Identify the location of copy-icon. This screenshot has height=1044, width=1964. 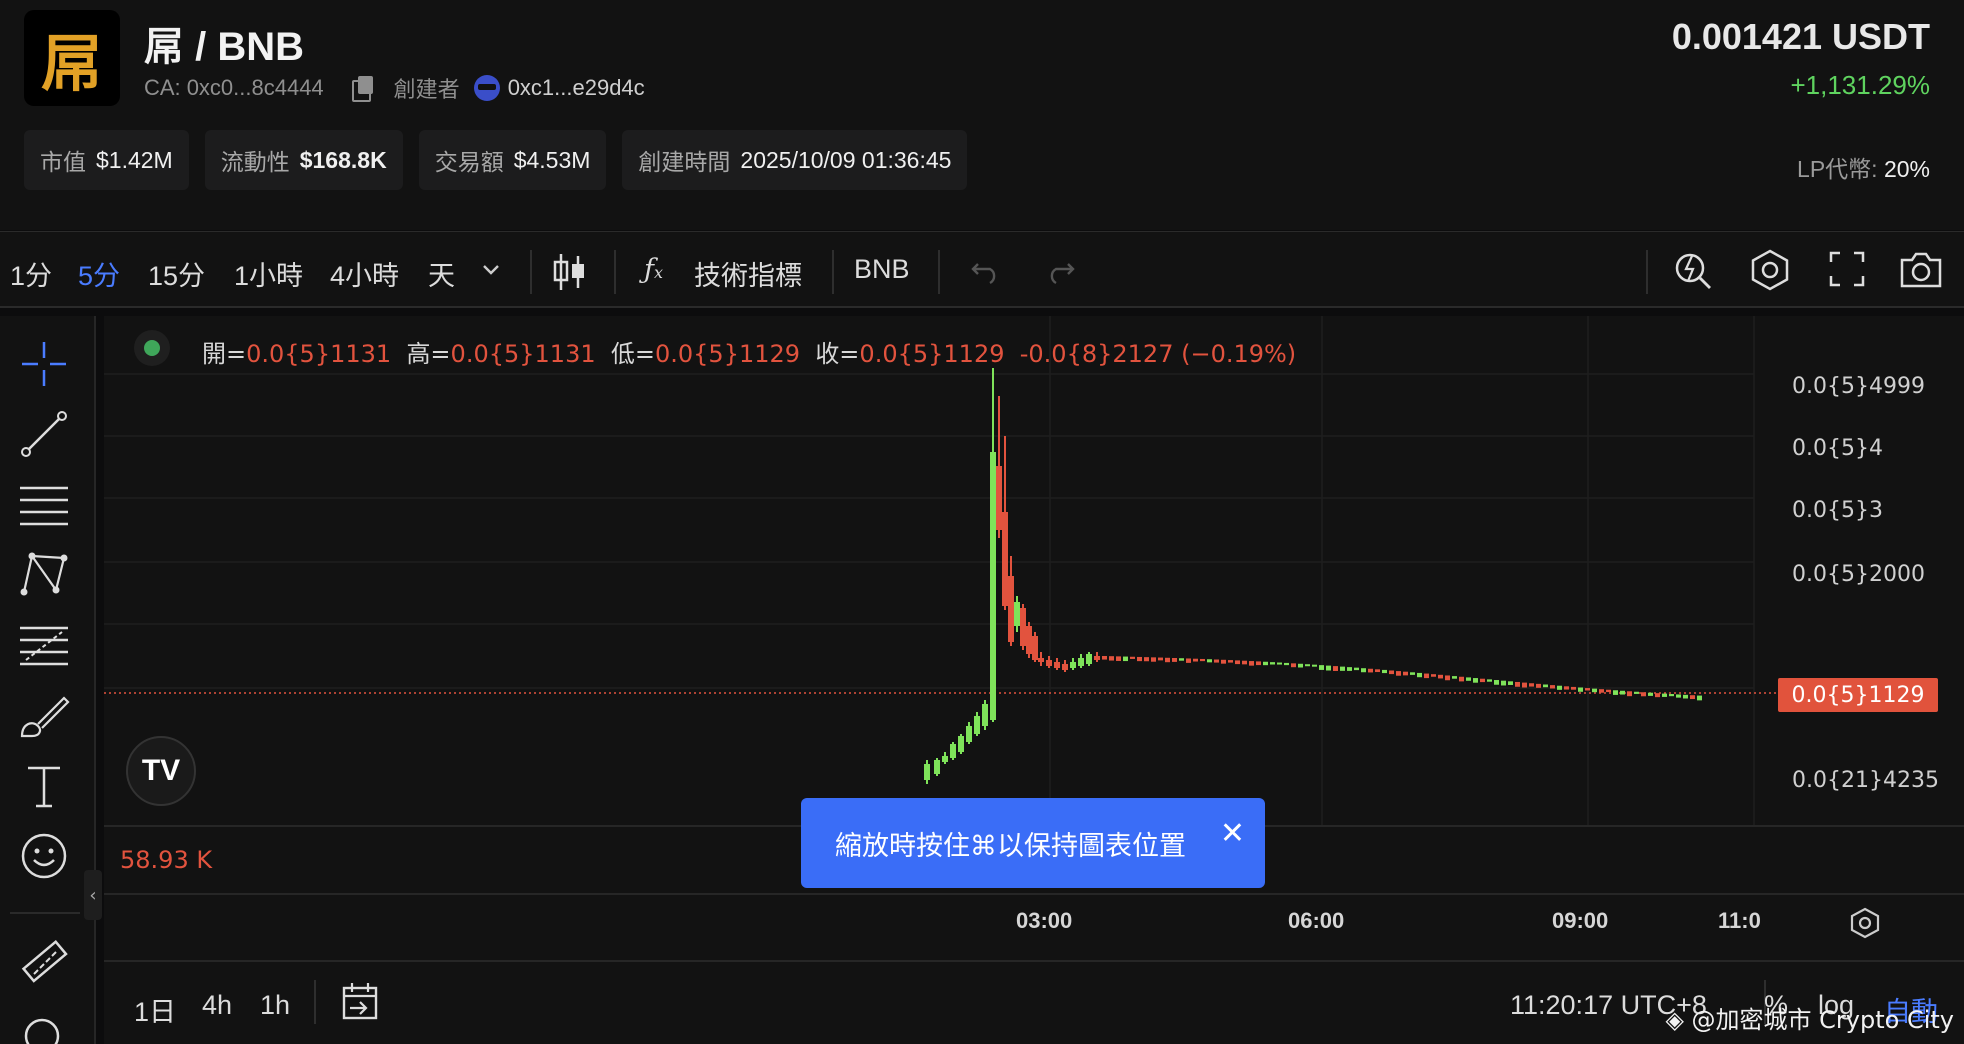
(362, 89).